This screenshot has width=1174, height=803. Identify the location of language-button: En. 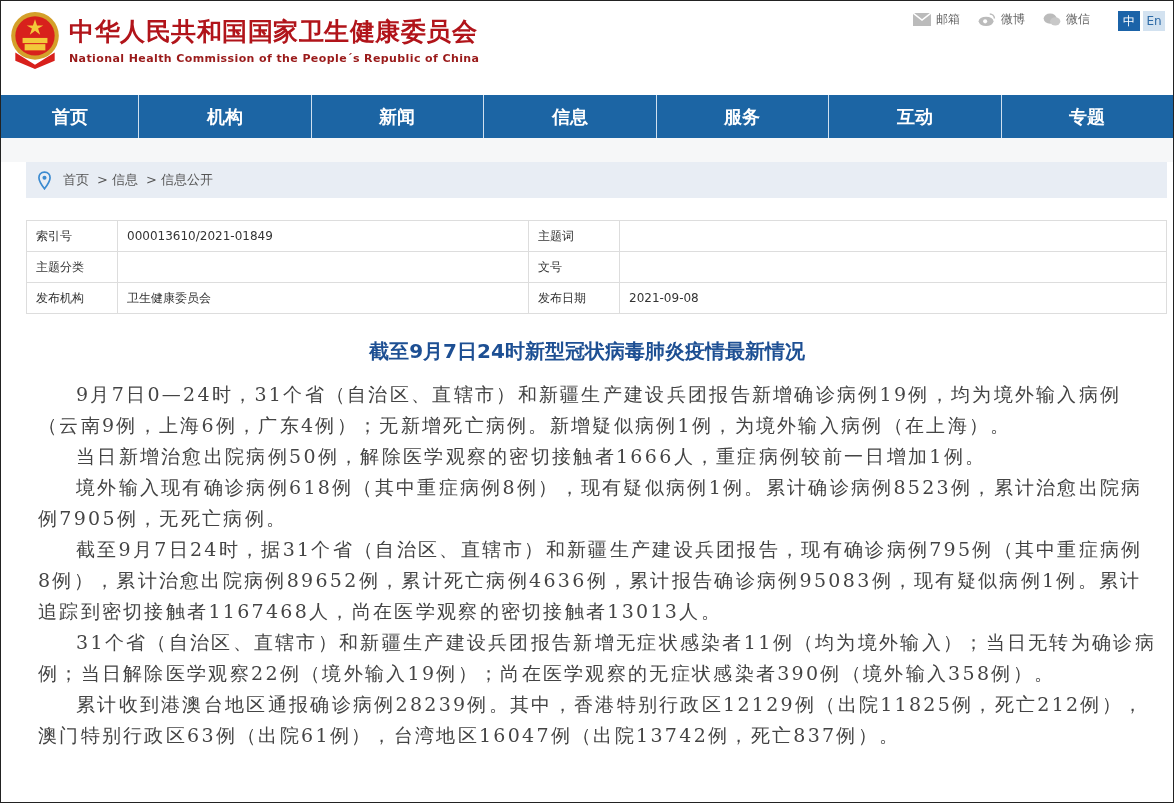
(1154, 21).